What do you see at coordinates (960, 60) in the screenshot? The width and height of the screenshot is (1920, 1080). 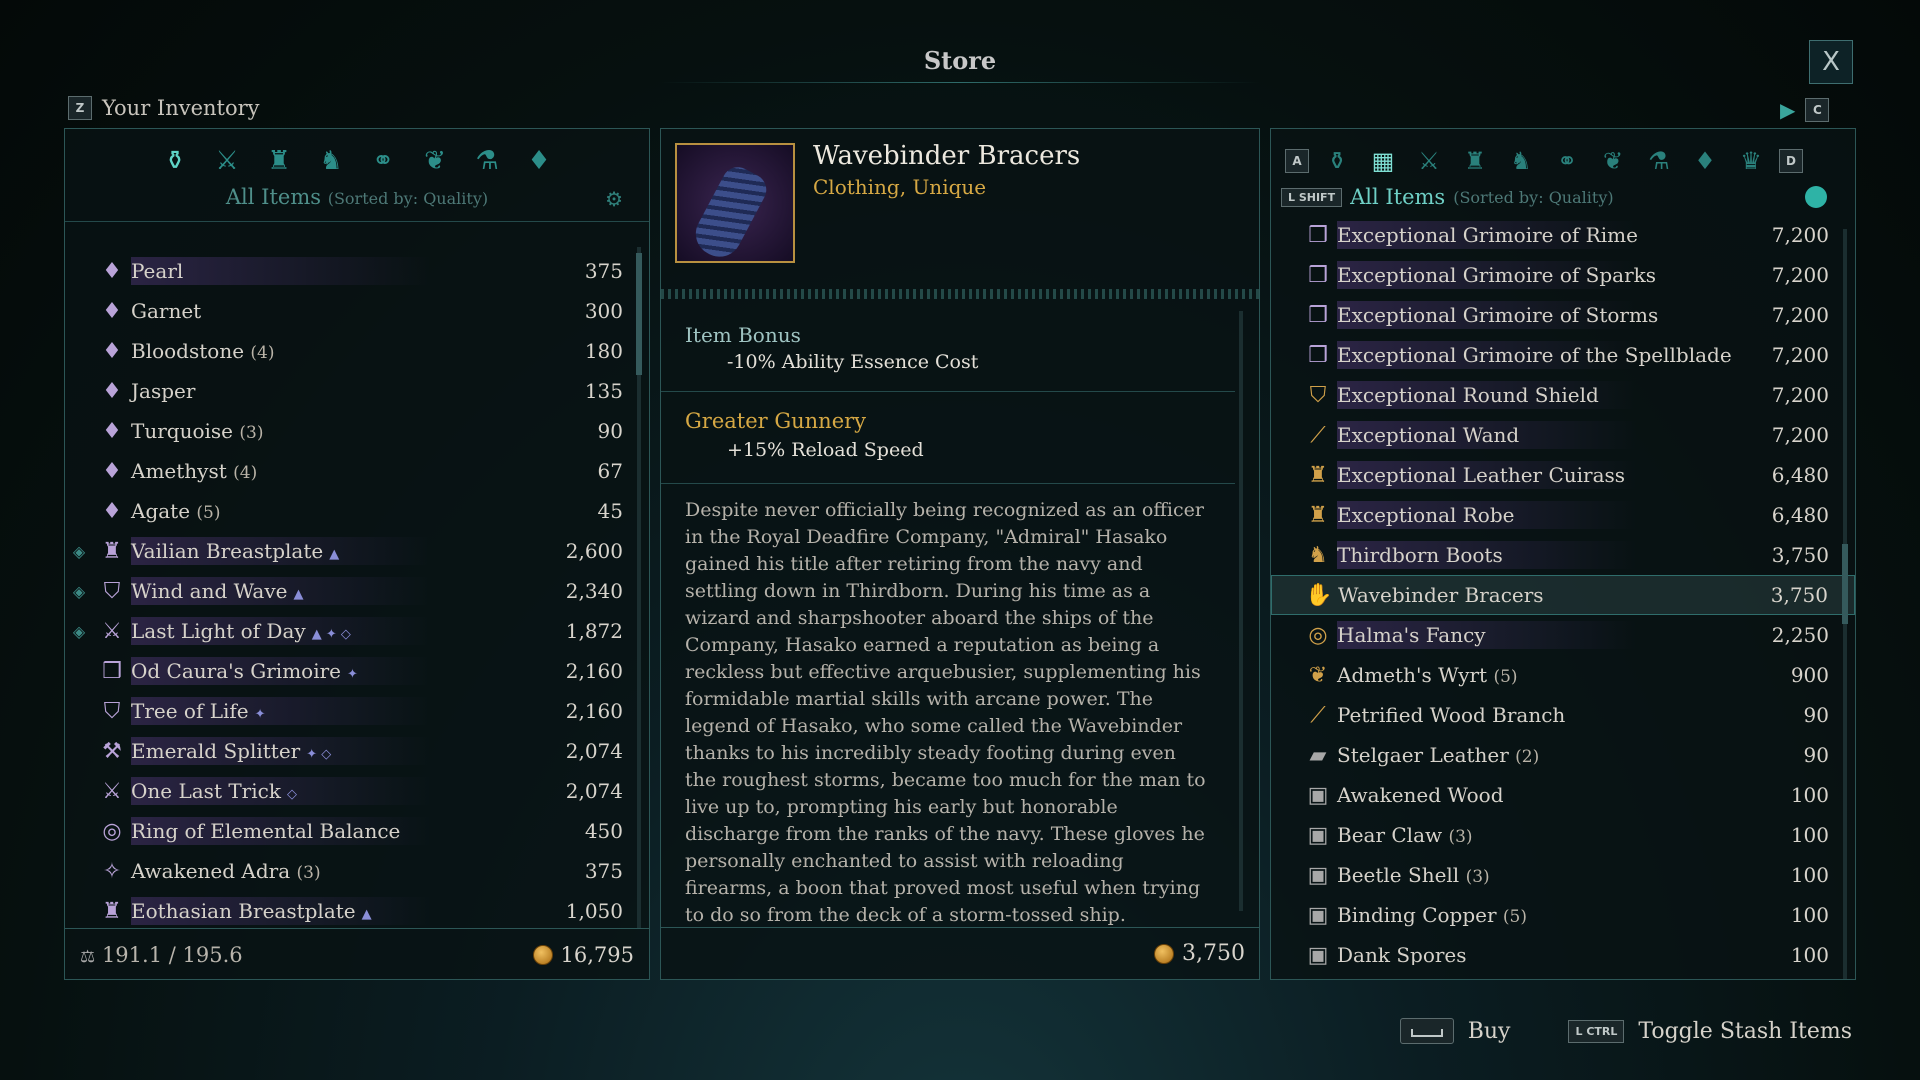 I see `store-title: Store` at bounding box center [960, 60].